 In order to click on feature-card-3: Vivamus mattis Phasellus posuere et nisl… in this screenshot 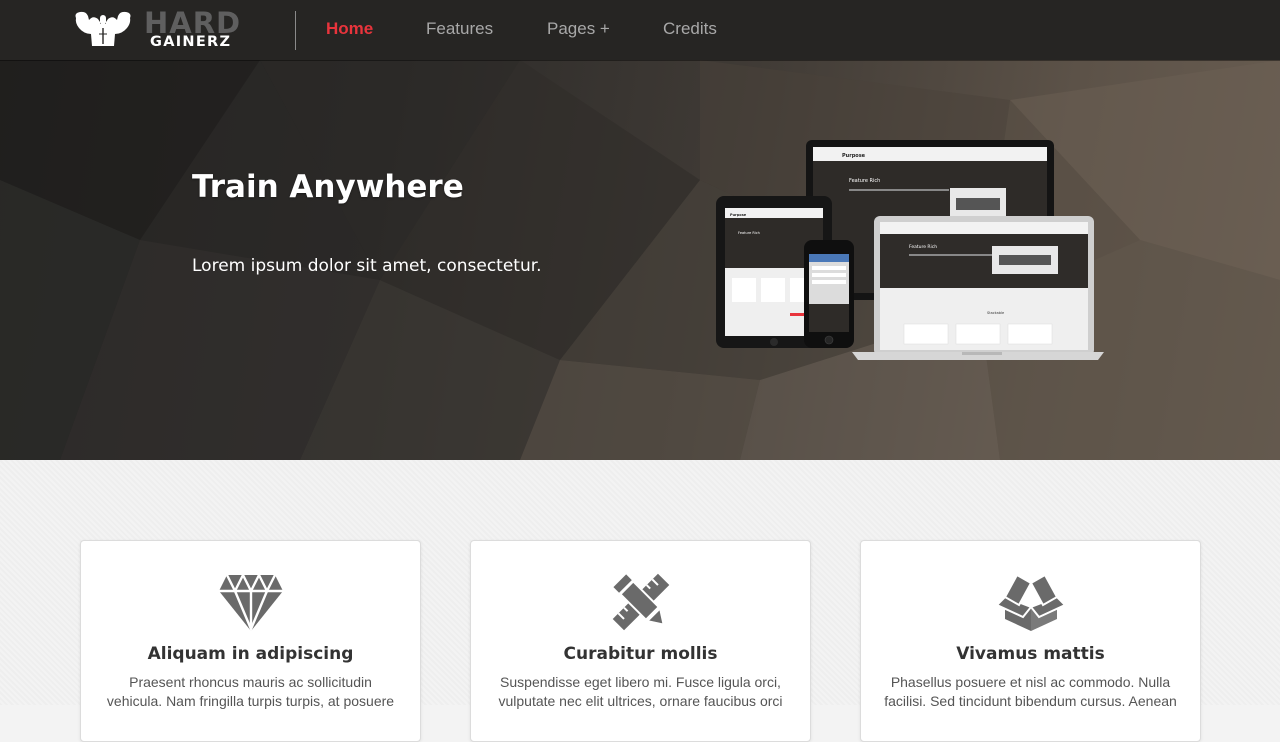, I will do `click(1030, 641)`.